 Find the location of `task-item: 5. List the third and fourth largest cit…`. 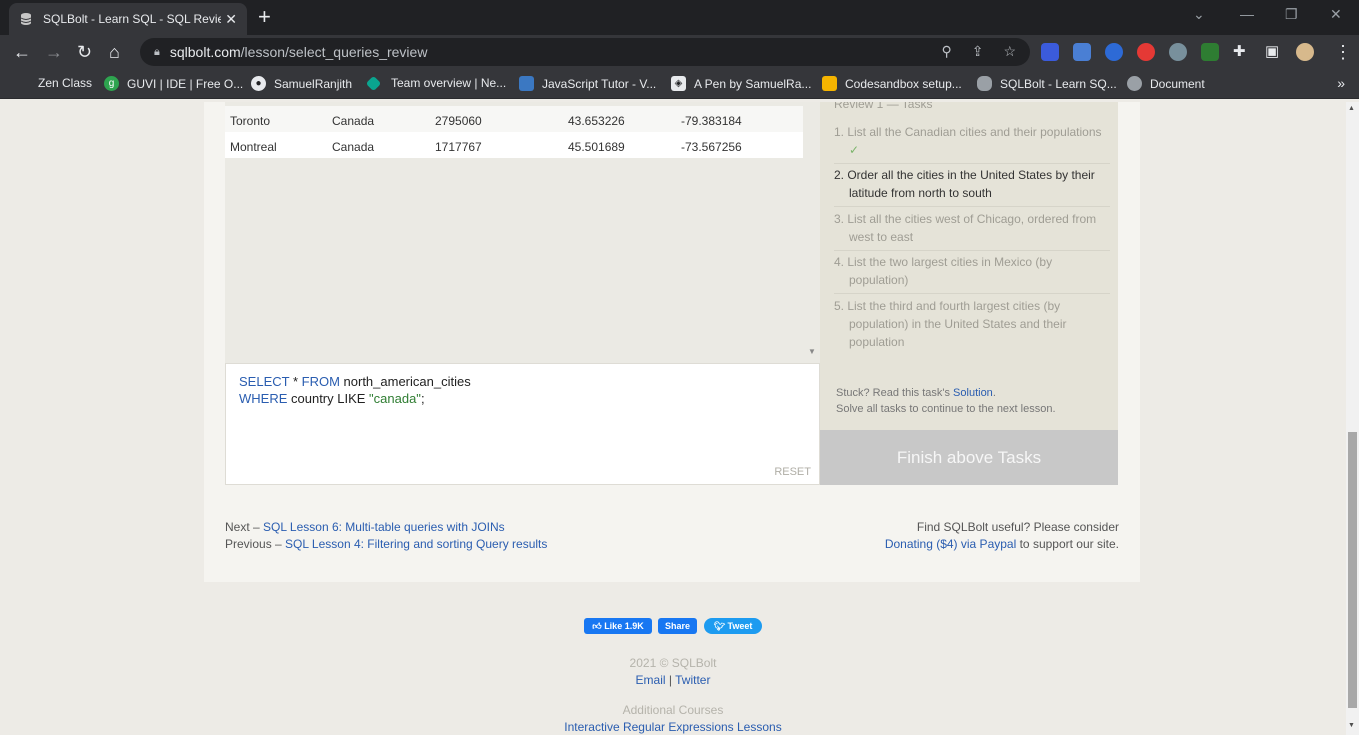

task-item: 5. List the third and fourth largest cit… is located at coordinates (950, 324).